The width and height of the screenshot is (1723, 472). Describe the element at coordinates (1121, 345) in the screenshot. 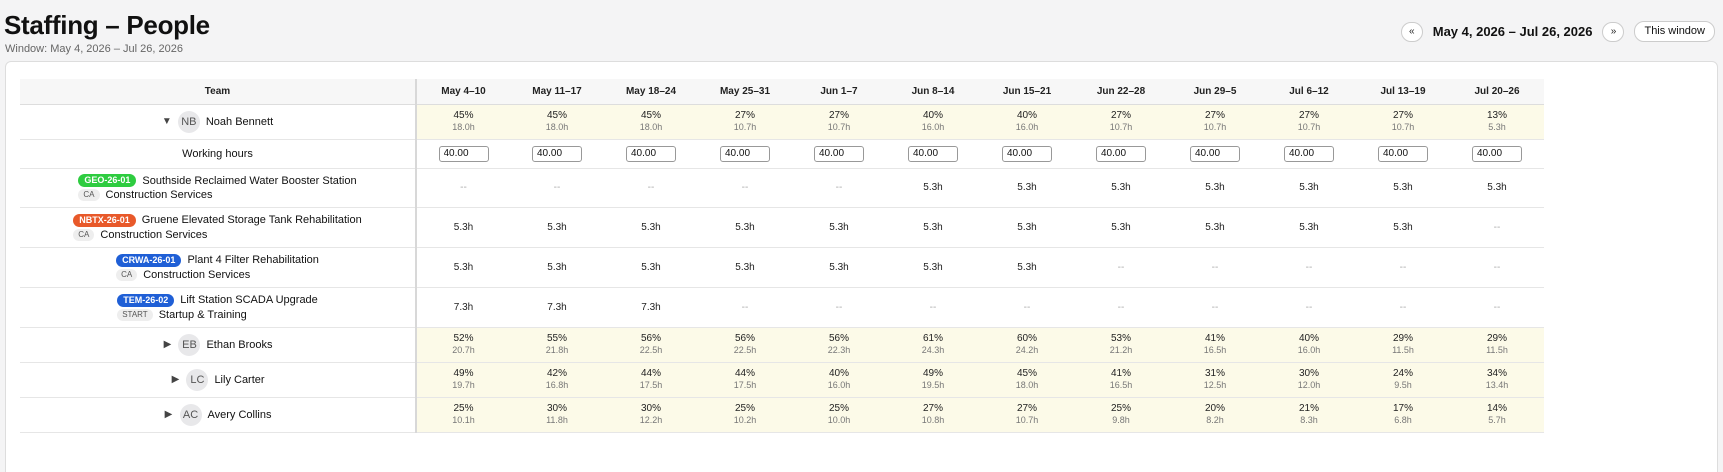

I see `utilization-cell: 53% 21.2h` at that location.